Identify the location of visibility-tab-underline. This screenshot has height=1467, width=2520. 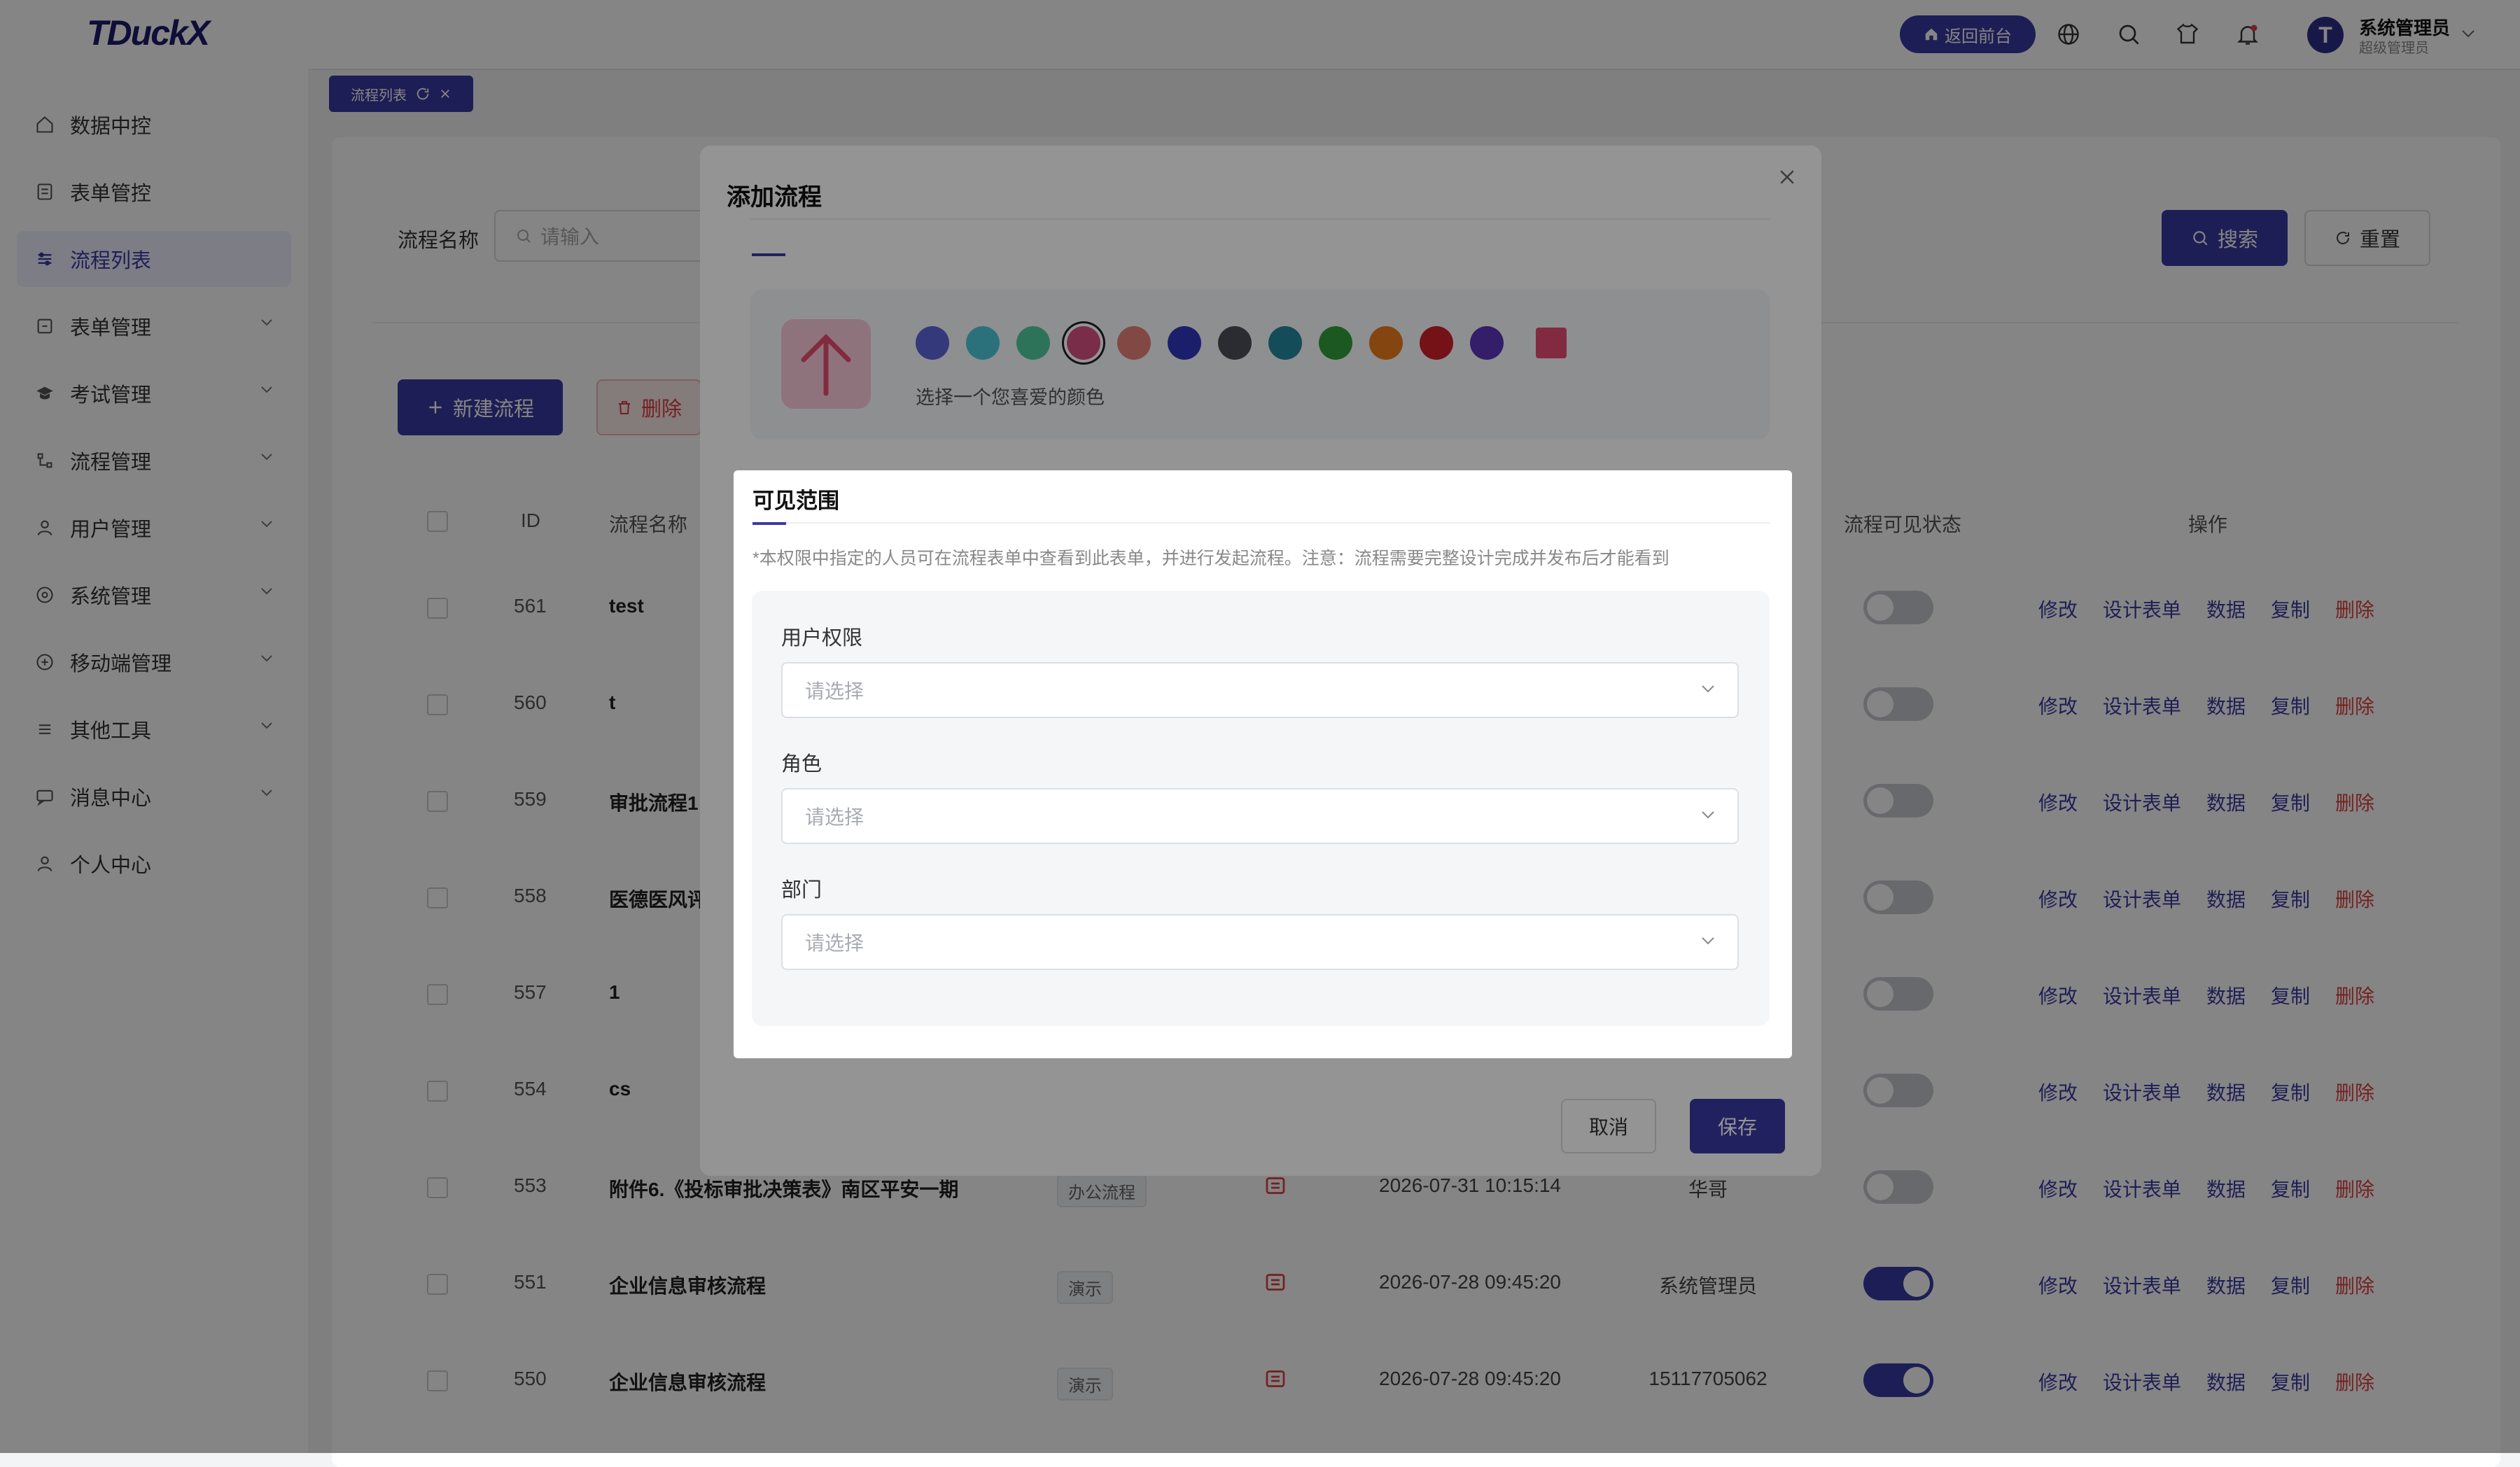
(769, 523).